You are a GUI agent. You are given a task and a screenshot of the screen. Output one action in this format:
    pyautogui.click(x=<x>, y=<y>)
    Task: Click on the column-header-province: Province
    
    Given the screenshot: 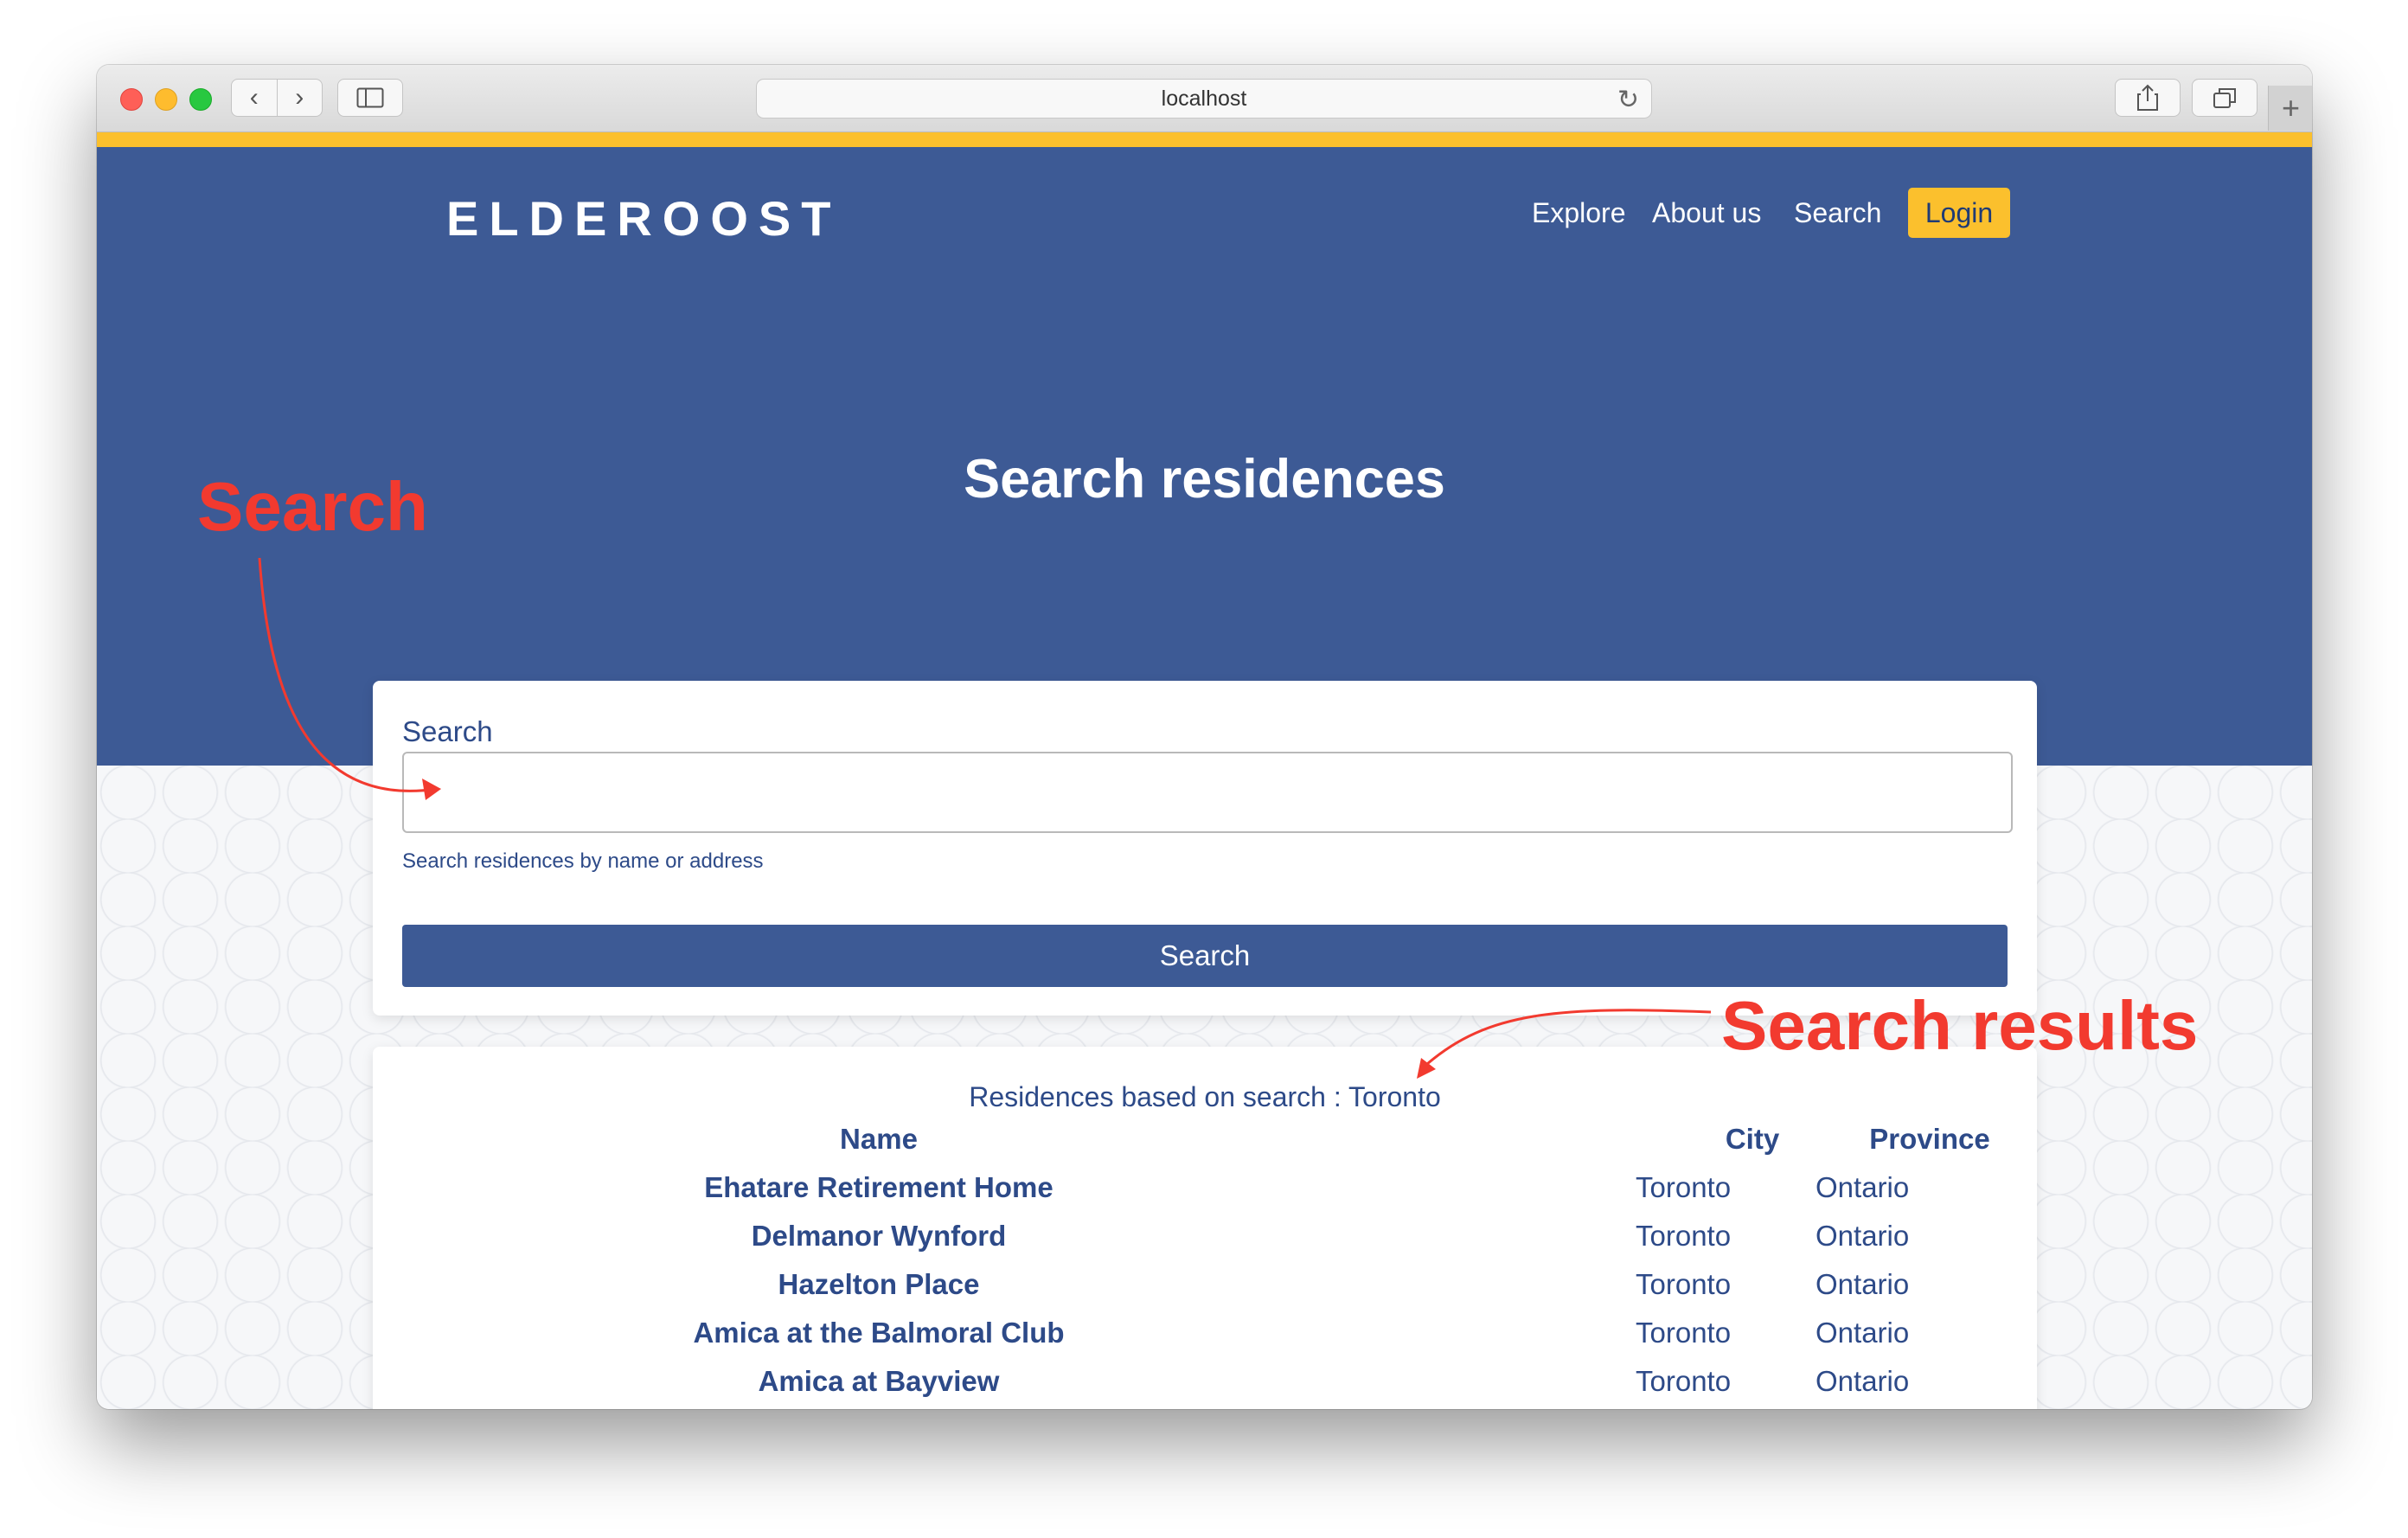 What is the action you would take?
    pyautogui.click(x=1929, y=1139)
    